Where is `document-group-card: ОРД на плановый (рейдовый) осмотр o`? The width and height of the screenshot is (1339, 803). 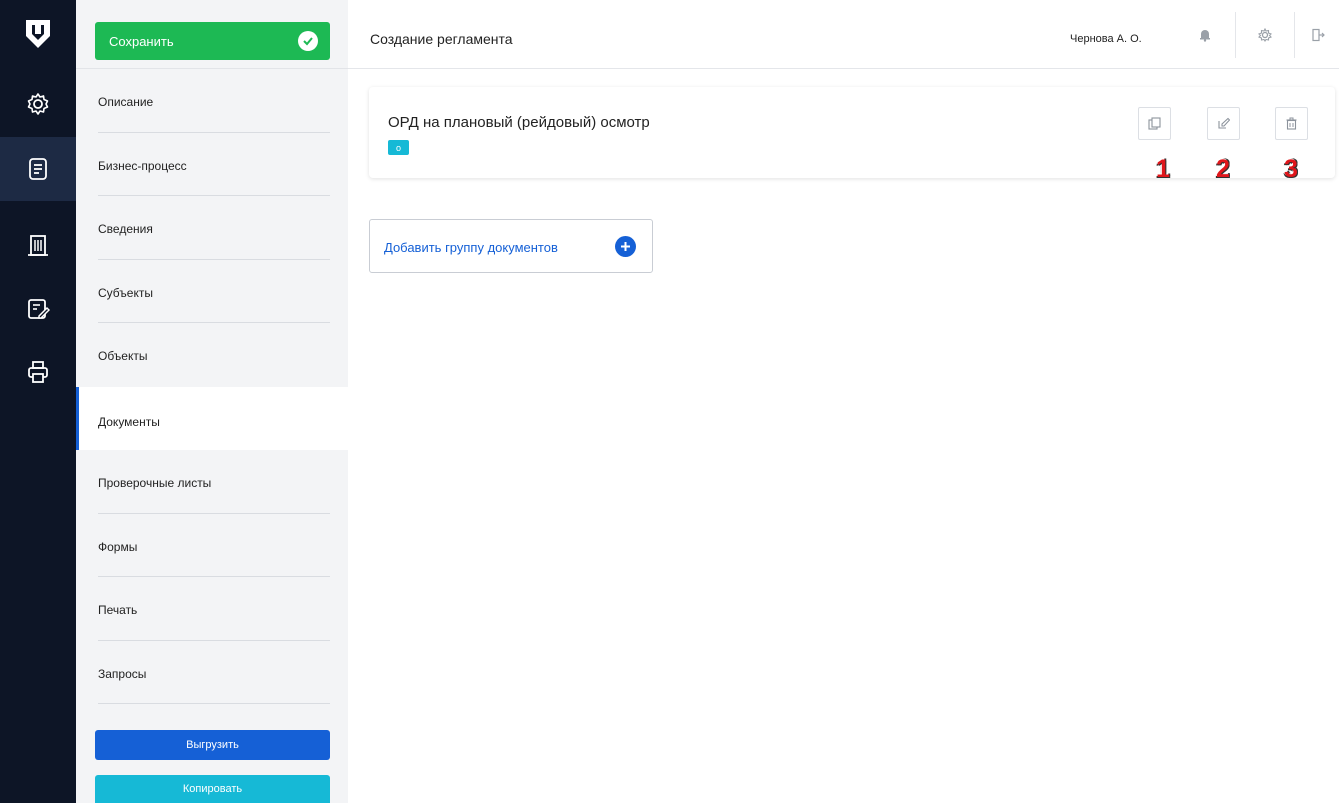 document-group-card: ОРД на плановый (рейдовый) осмотр o is located at coordinates (852, 132).